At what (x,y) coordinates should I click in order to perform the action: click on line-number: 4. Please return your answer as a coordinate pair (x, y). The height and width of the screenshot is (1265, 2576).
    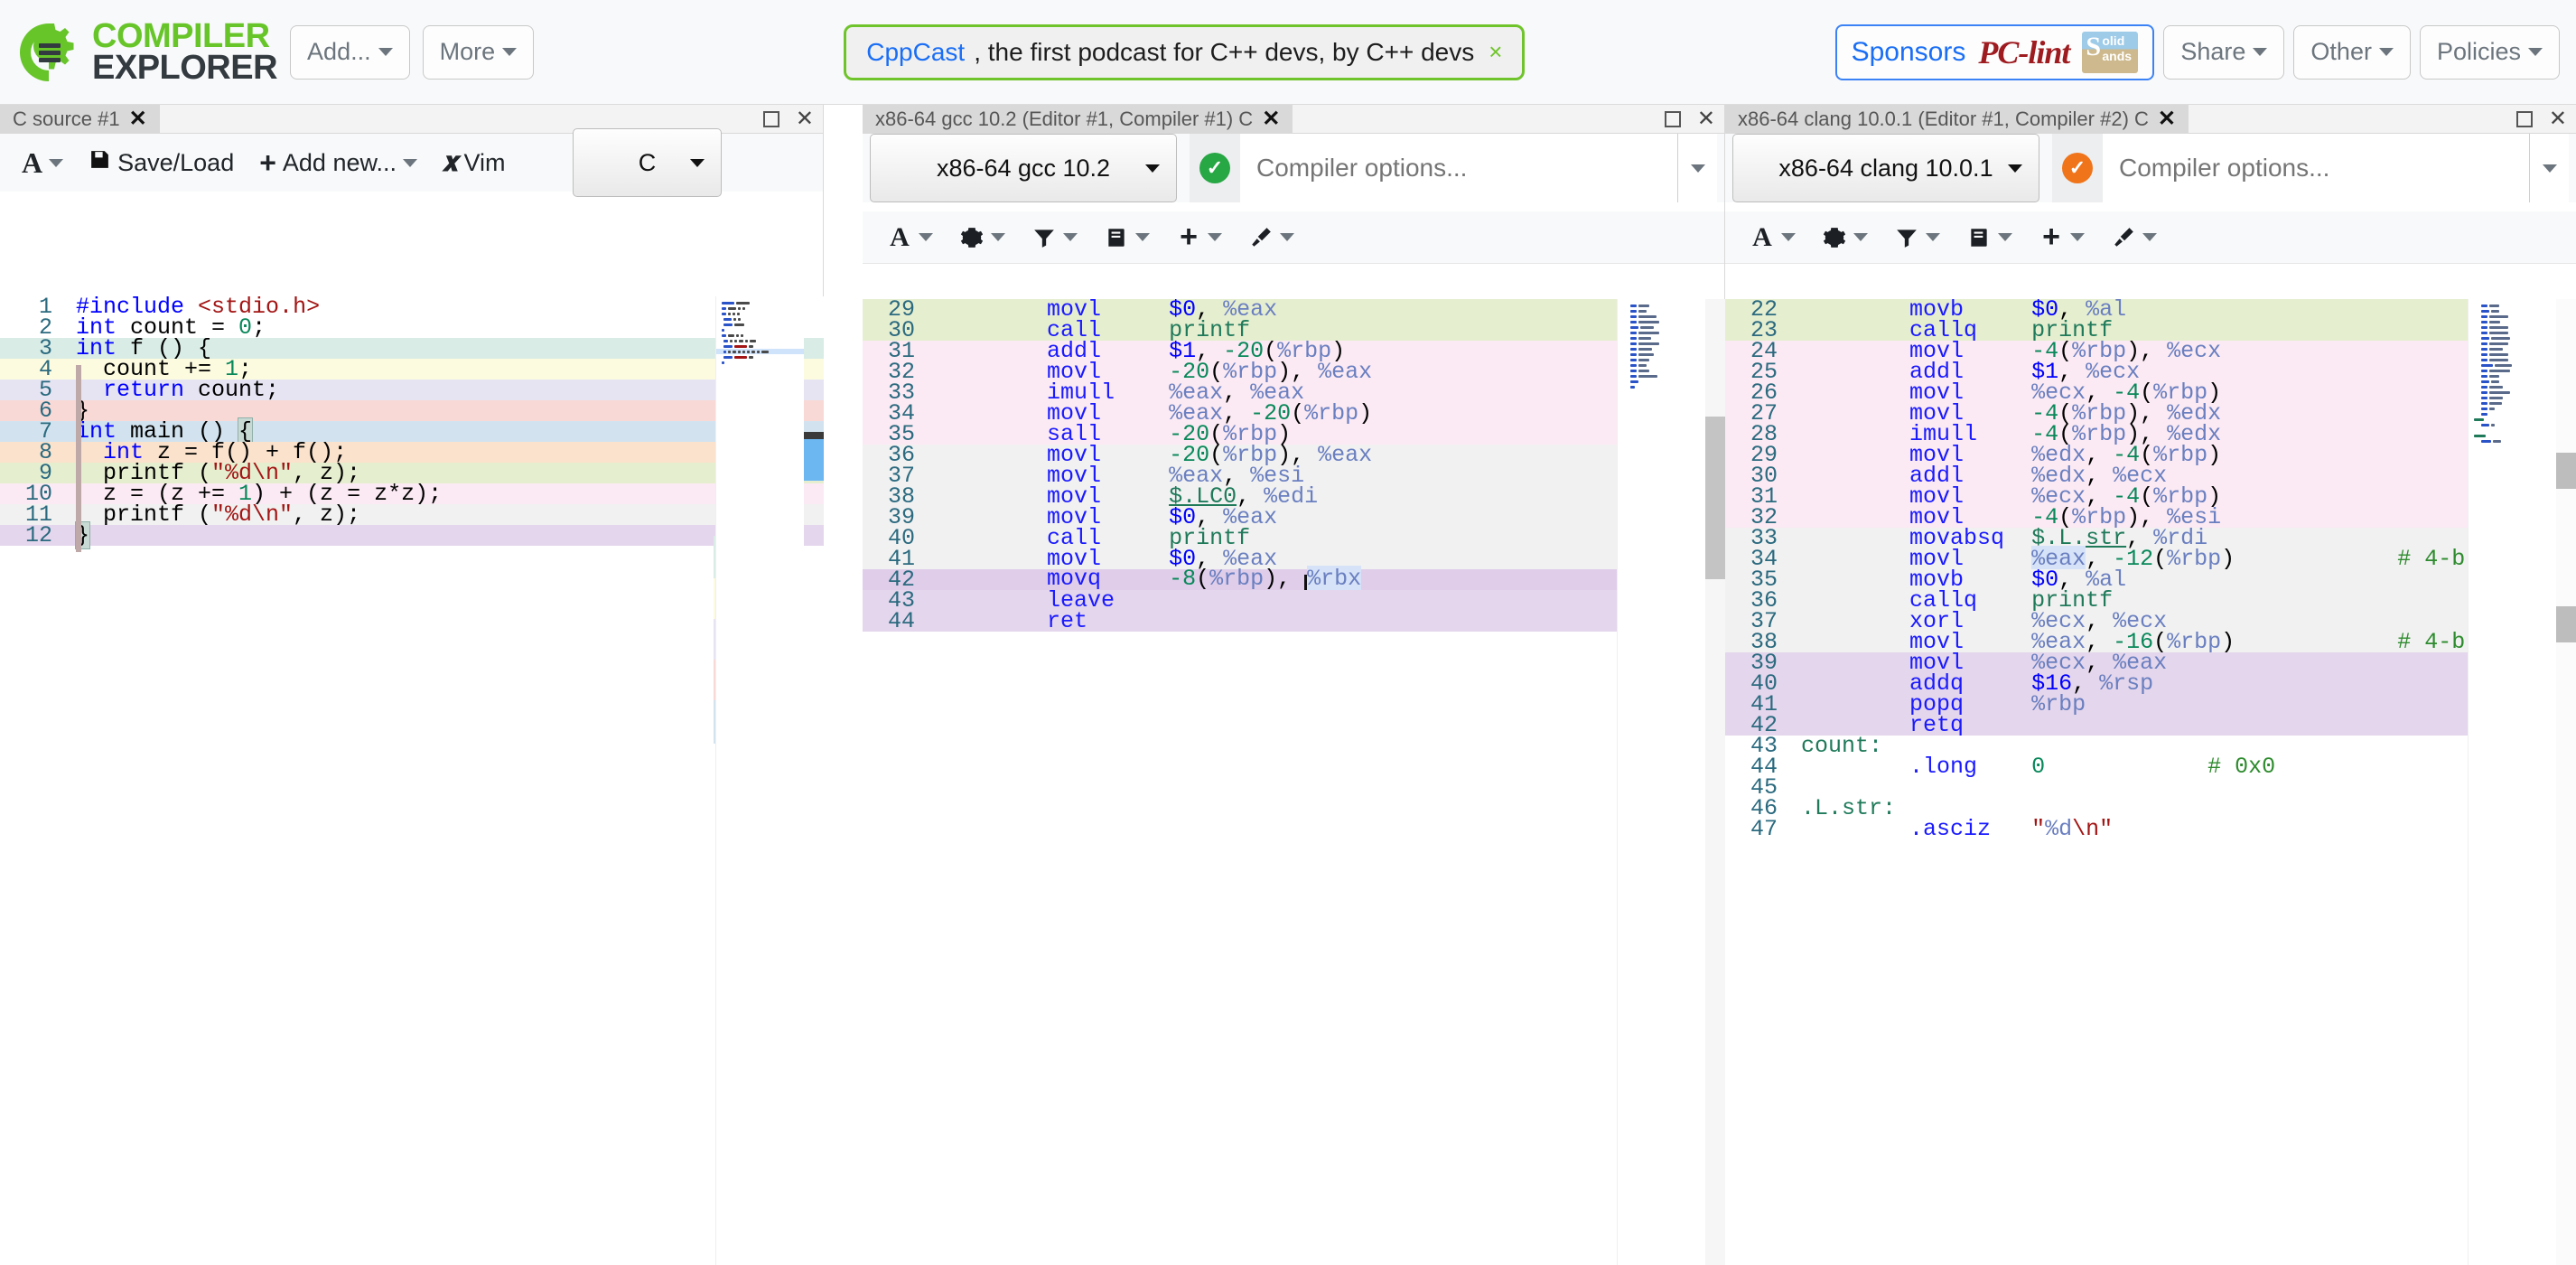
    Looking at the image, I should click on (45, 369).